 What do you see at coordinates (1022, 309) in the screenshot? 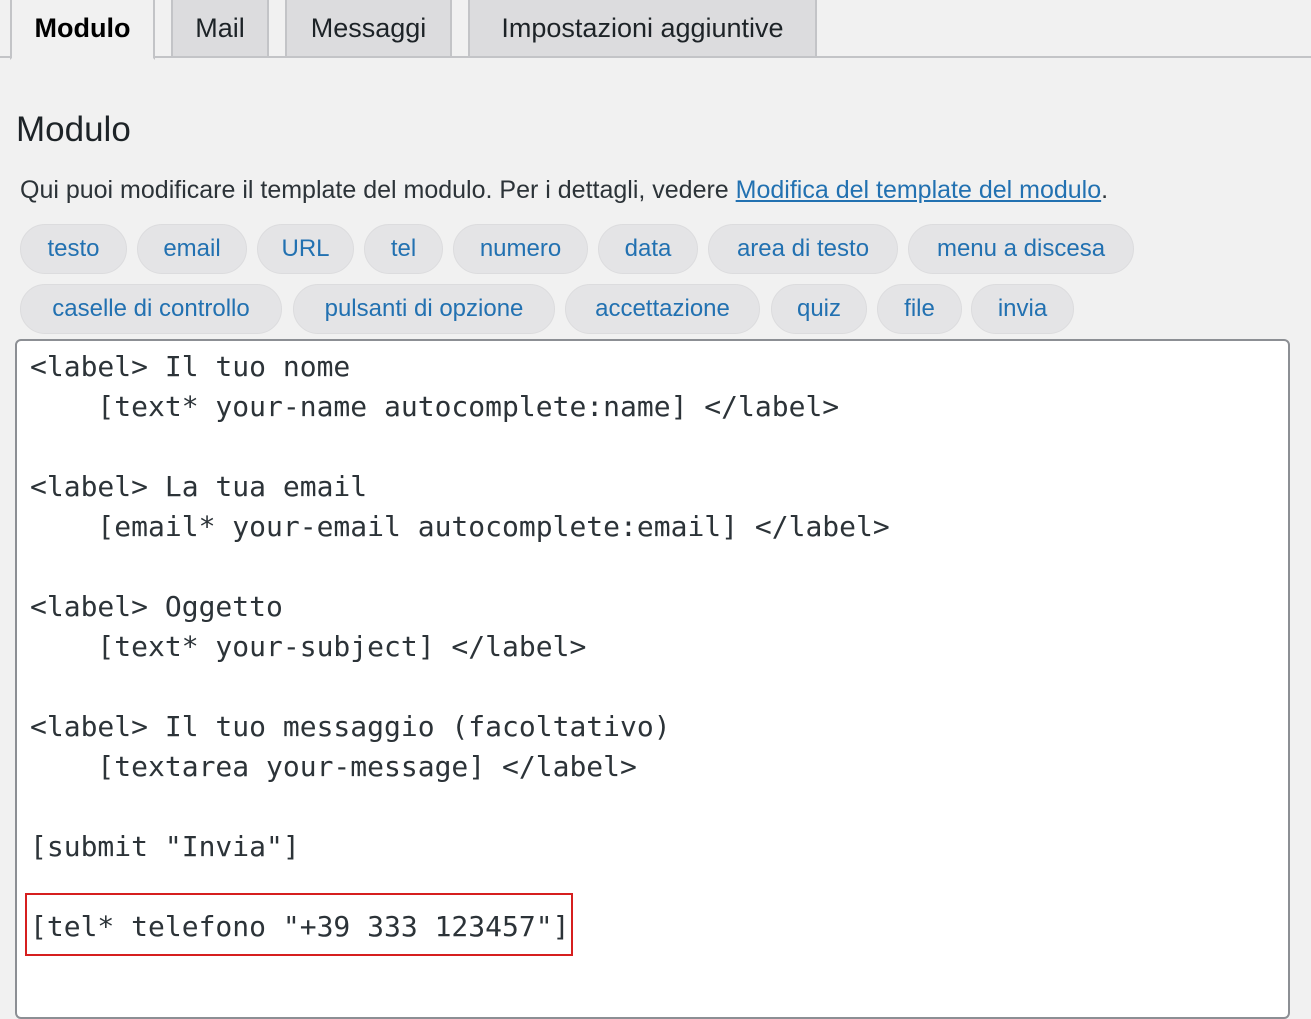
I see `tag-button-invia: invia` at bounding box center [1022, 309].